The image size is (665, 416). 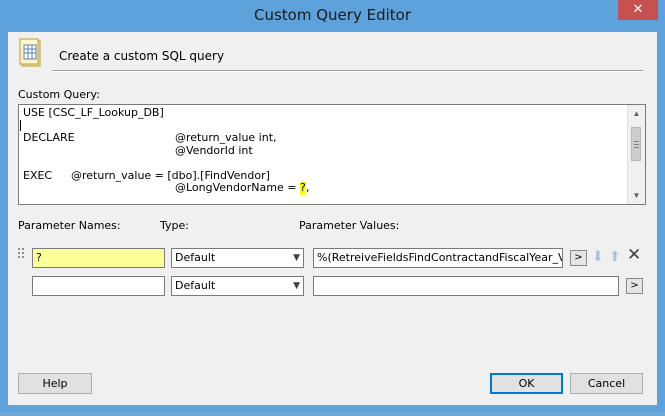 What do you see at coordinates (308, 187) in the screenshot?
I see `query-text-segment: ,` at bounding box center [308, 187].